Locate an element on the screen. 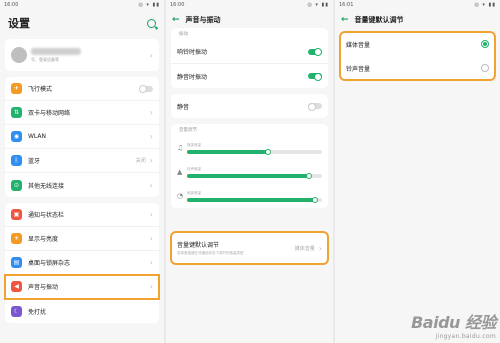  settings-row: ☀ 显示与亮度 › is located at coordinates (82, 239).